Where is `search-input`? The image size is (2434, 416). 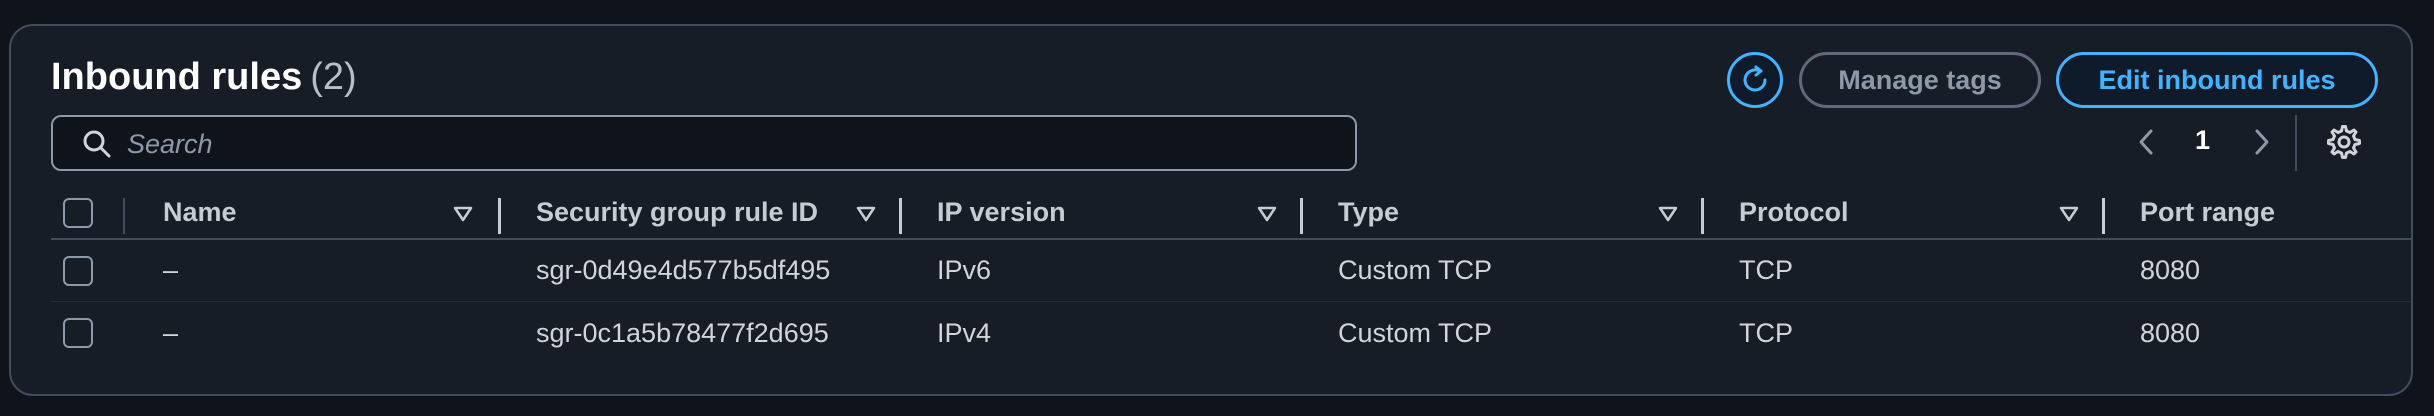
search-input is located at coordinates (727, 144).